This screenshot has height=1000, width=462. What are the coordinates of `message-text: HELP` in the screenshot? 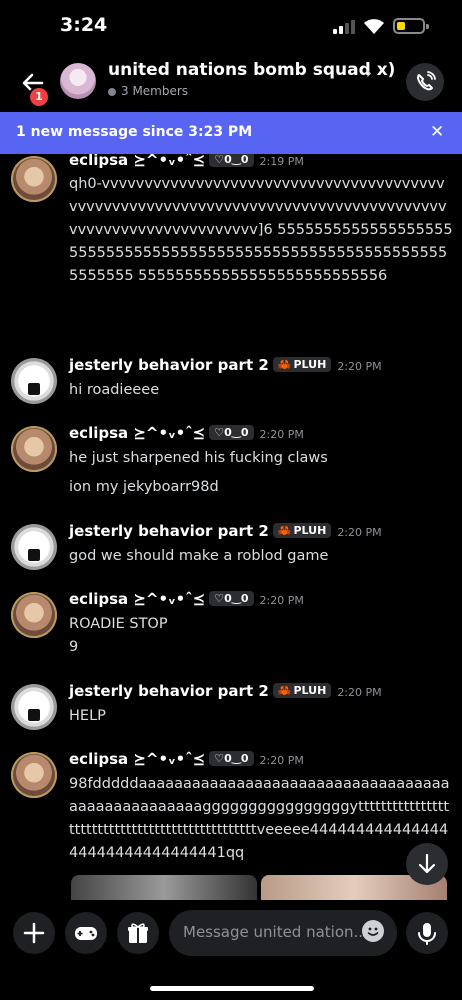 It's located at (87, 716).